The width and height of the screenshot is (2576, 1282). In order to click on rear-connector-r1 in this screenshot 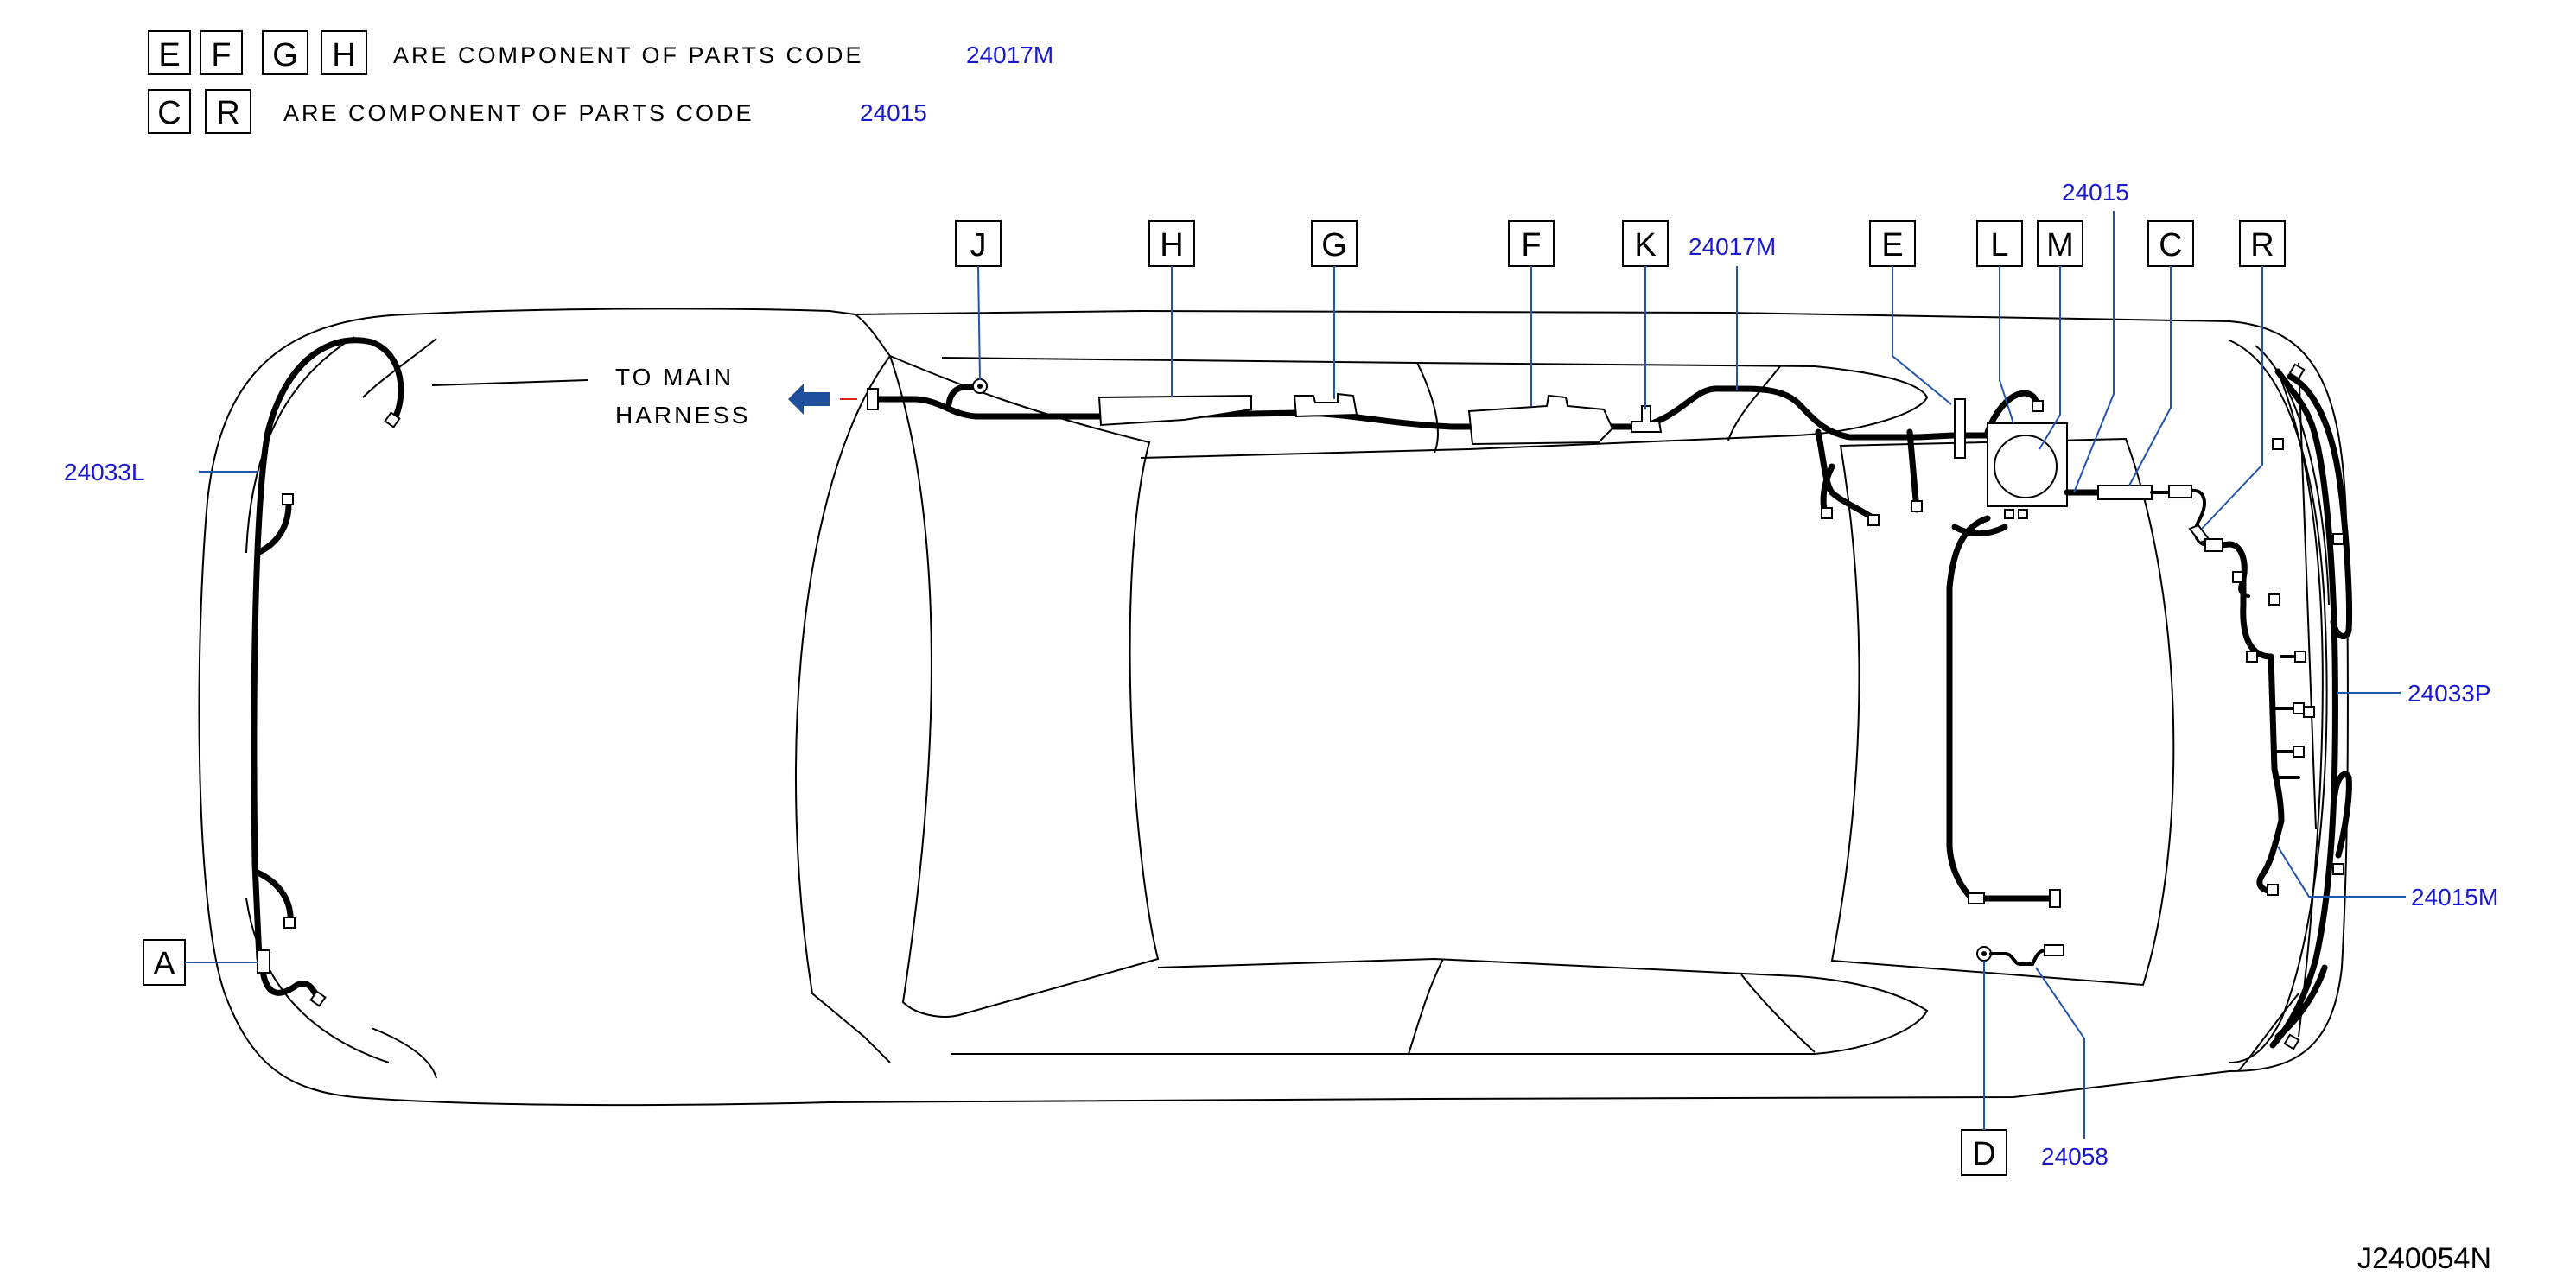, I will do `click(2213, 545)`.